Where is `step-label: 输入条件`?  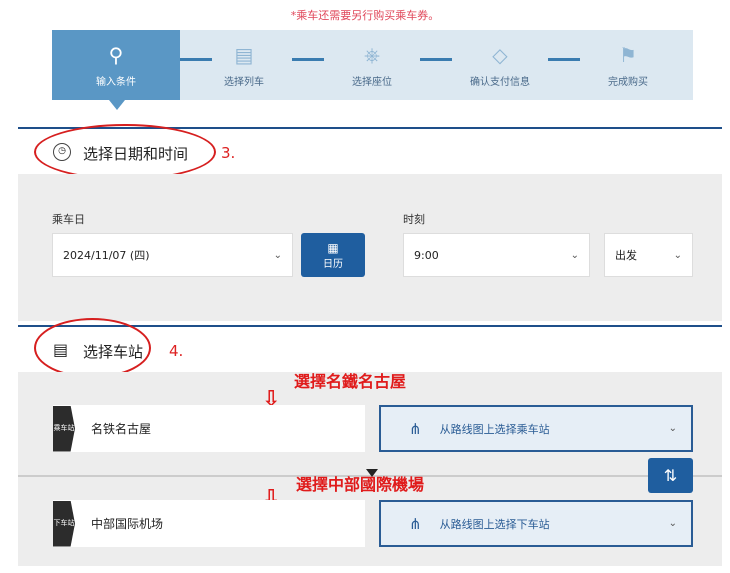 step-label: 输入条件 is located at coordinates (116, 82).